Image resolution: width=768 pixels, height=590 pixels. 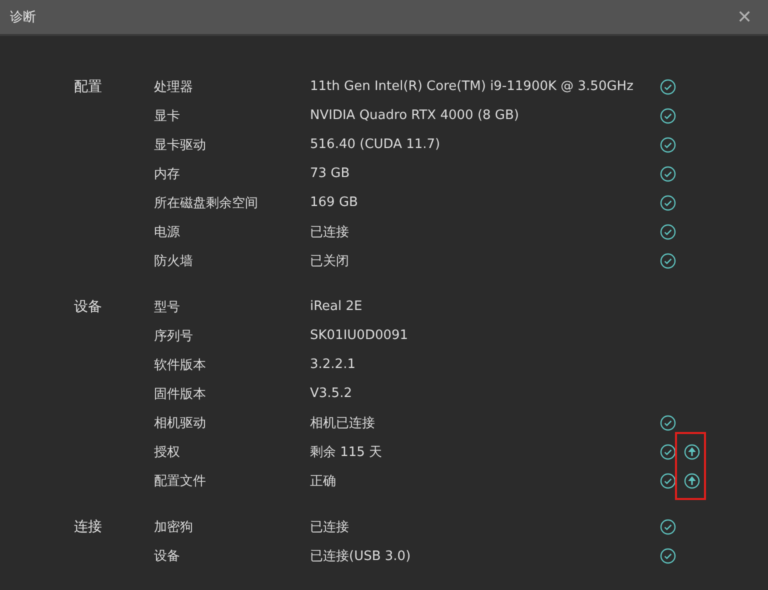 I want to click on close-button: ✕, so click(x=744, y=17).